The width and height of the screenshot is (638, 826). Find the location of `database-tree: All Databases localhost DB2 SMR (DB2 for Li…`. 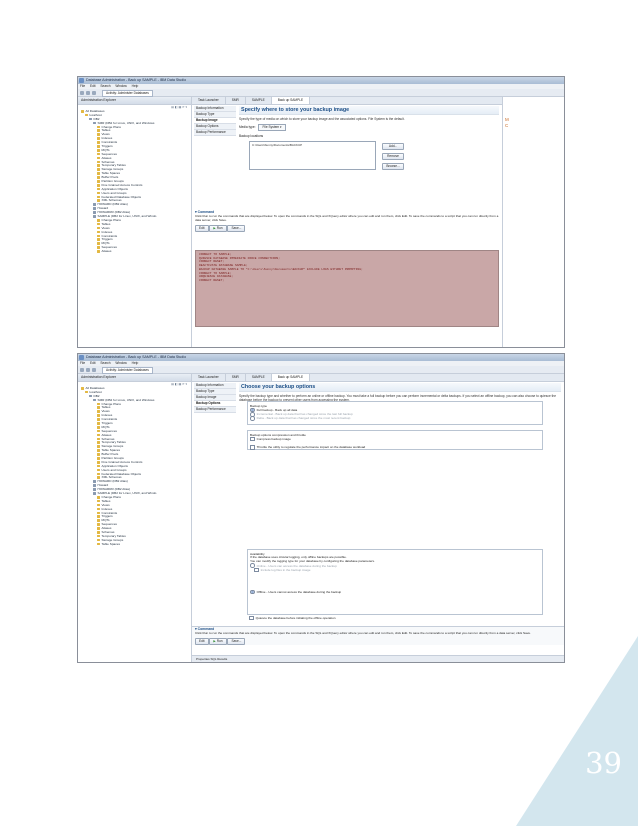

database-tree: All Databases localhost DB2 SMR (DB2 for Li… is located at coordinates (134, 466).